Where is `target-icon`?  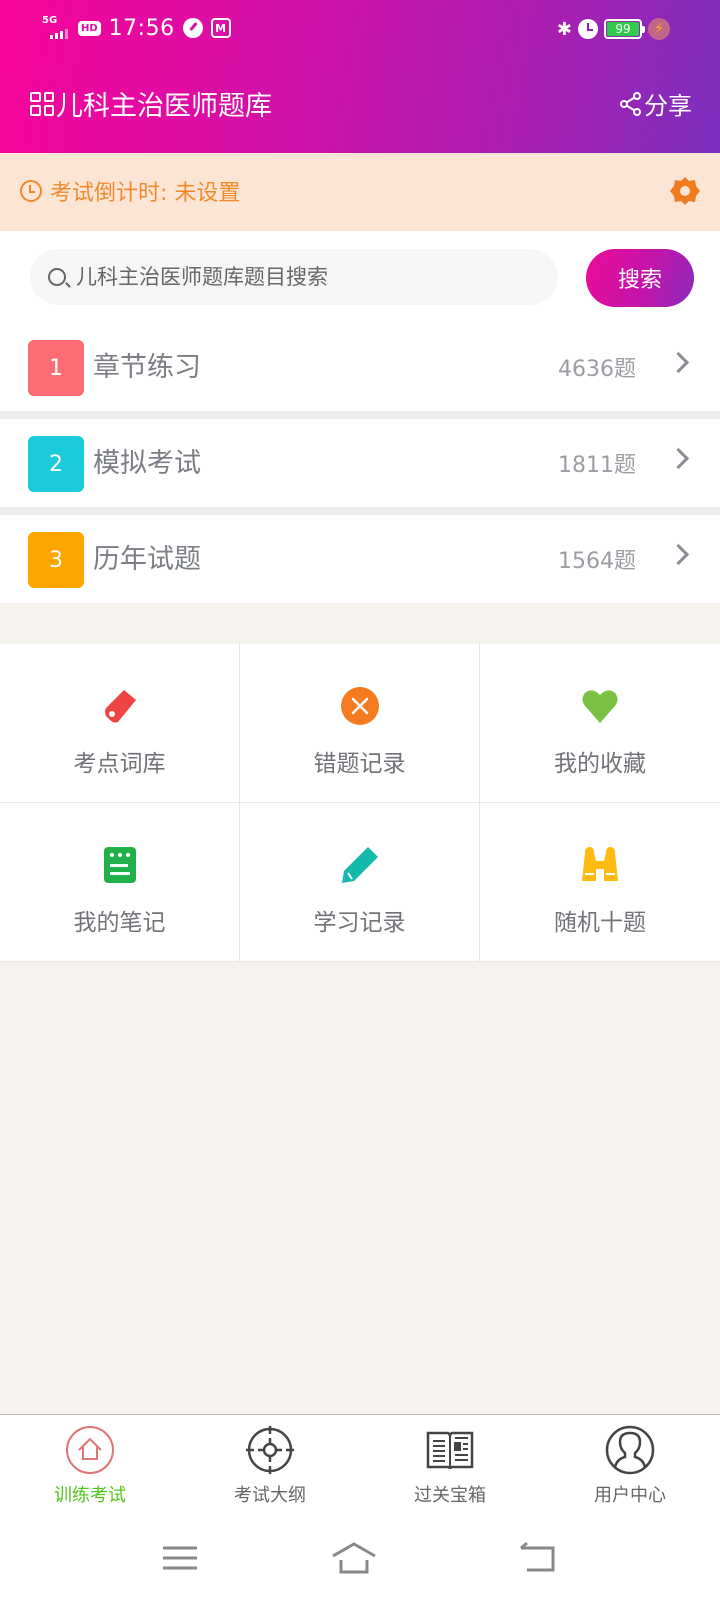 target-icon is located at coordinates (270, 1450).